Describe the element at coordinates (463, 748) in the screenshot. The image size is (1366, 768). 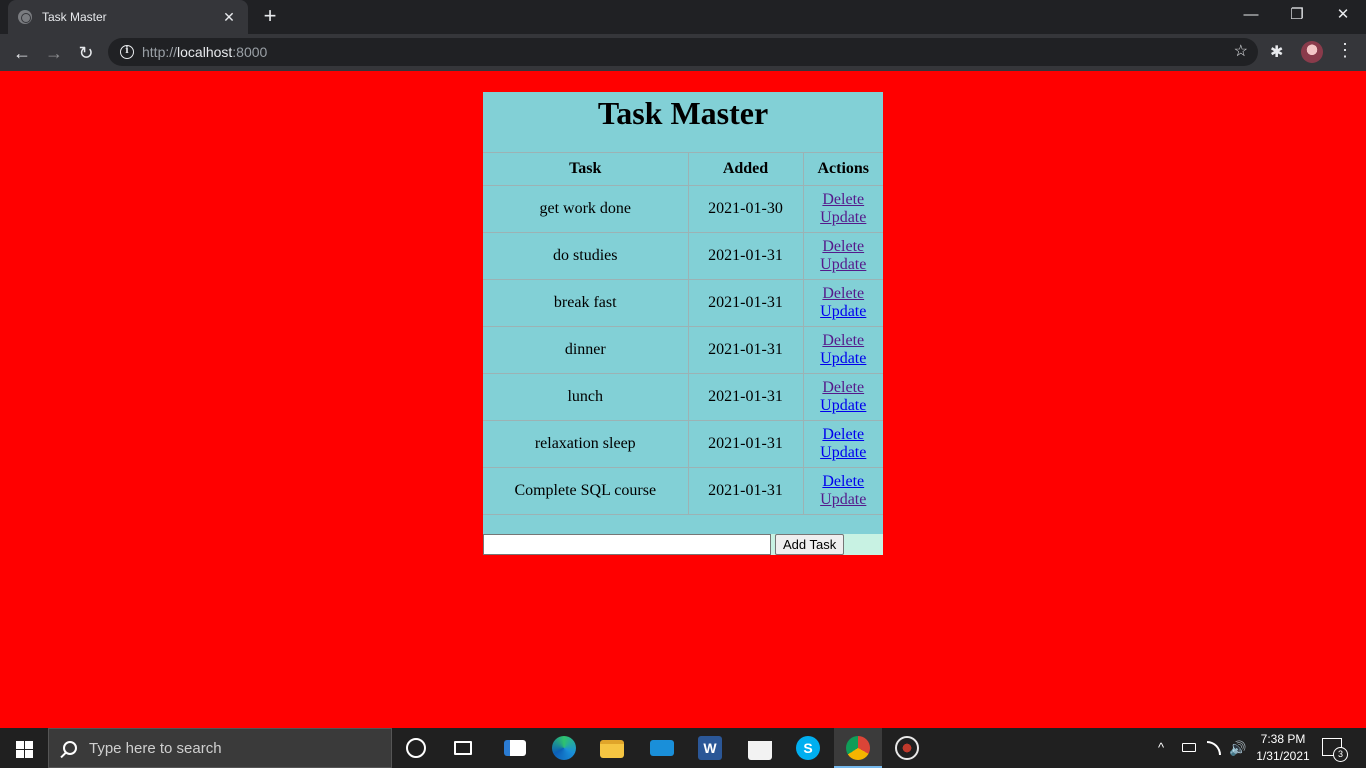
I see `task-view-icon` at that location.